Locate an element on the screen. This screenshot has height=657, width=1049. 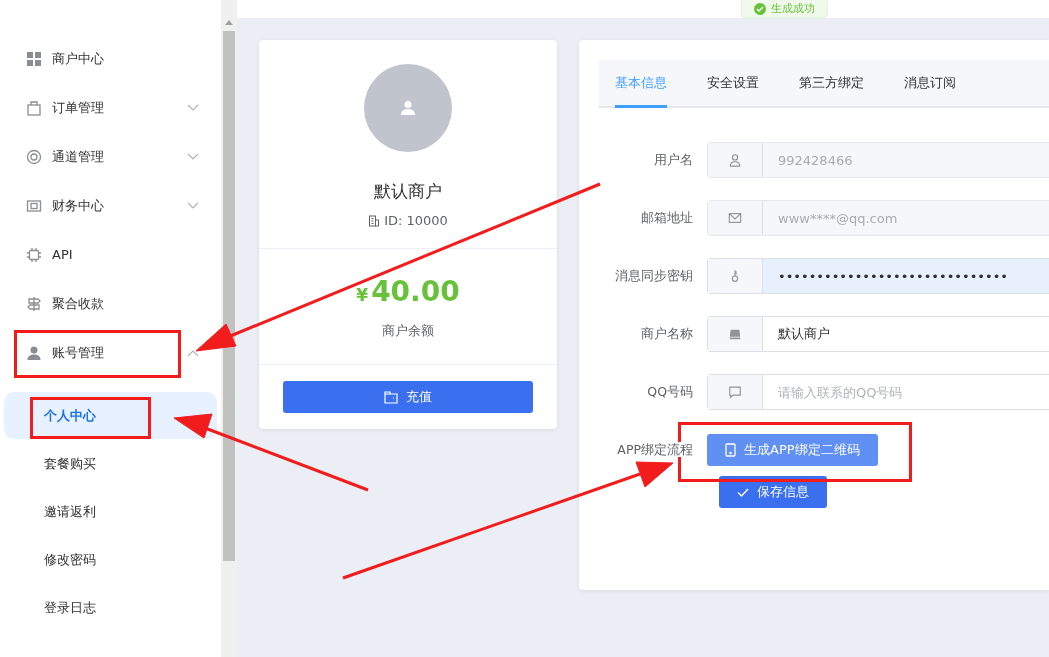
check-circle-icon is located at coordinates (760, 8).